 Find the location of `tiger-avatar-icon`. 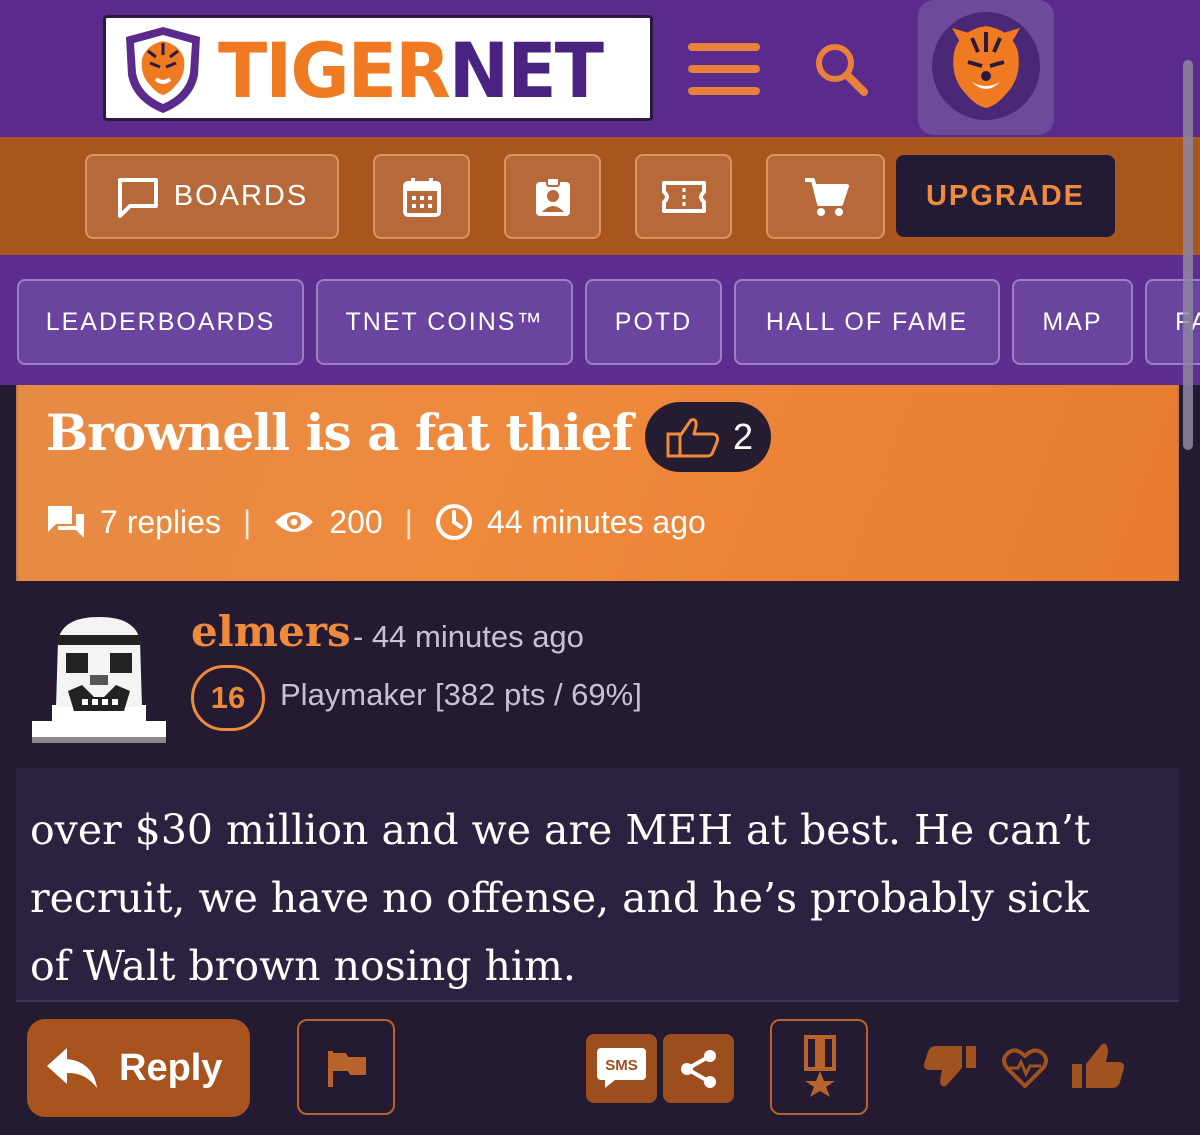

tiger-avatar-icon is located at coordinates (986, 66).